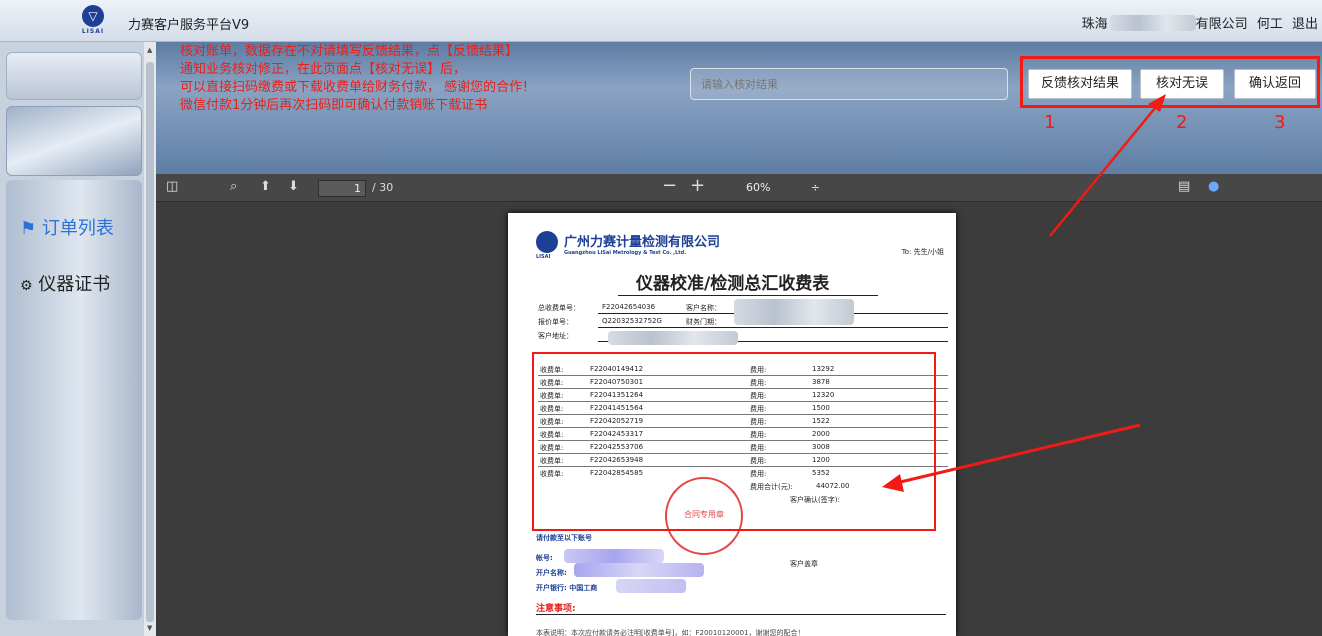 This screenshot has width=1322, height=636. I want to click on sidebar-item-label: 订单列表, so click(77, 228).